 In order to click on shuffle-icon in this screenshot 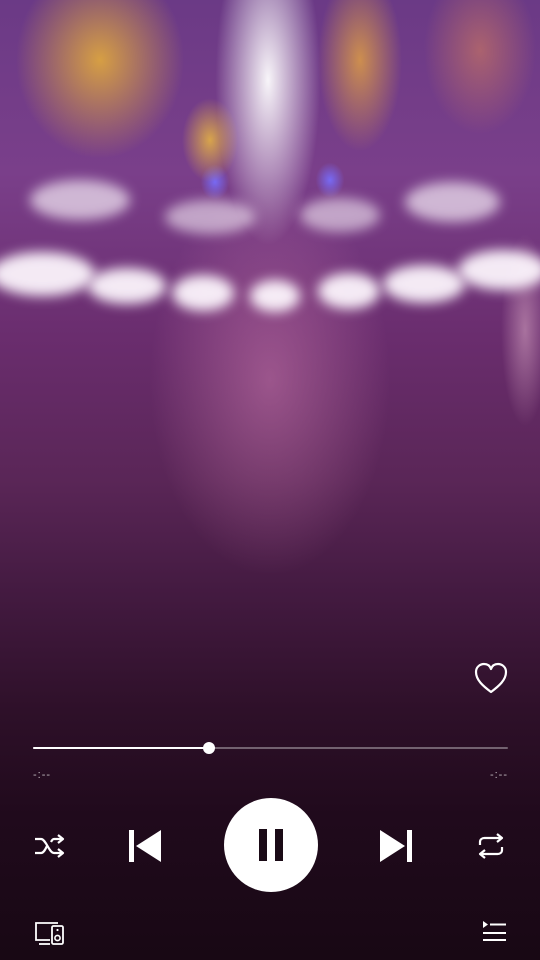, I will do `click(50, 846)`.